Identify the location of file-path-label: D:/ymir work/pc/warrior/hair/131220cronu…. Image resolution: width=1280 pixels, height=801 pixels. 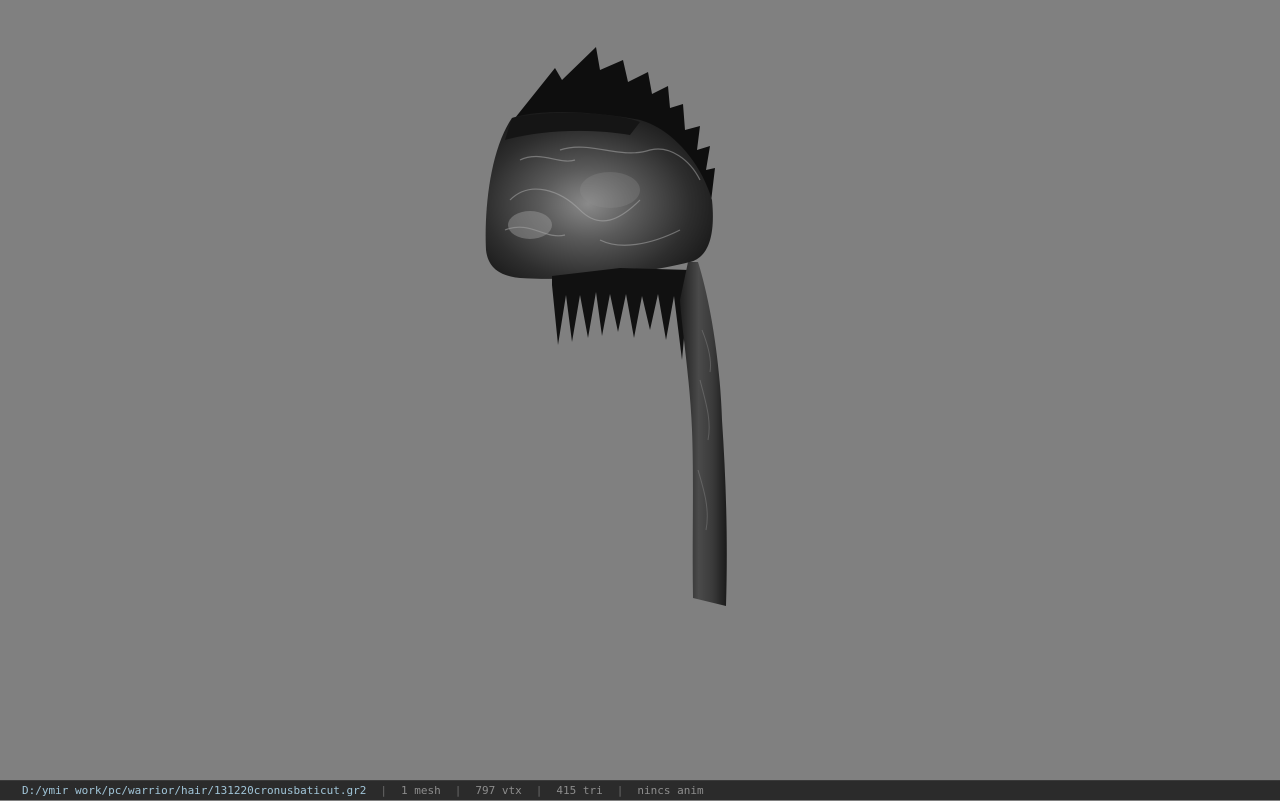
(194, 790).